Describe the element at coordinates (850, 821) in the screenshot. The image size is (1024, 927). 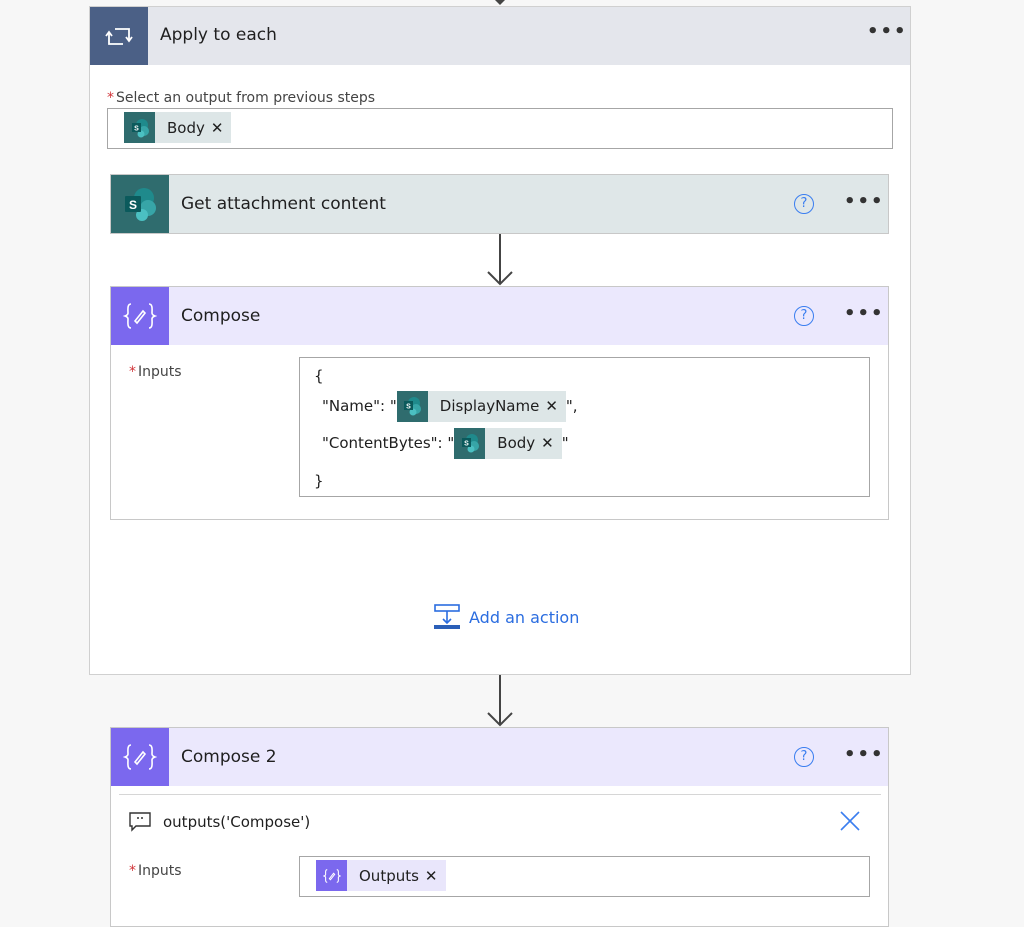
I see `close-icon` at that location.